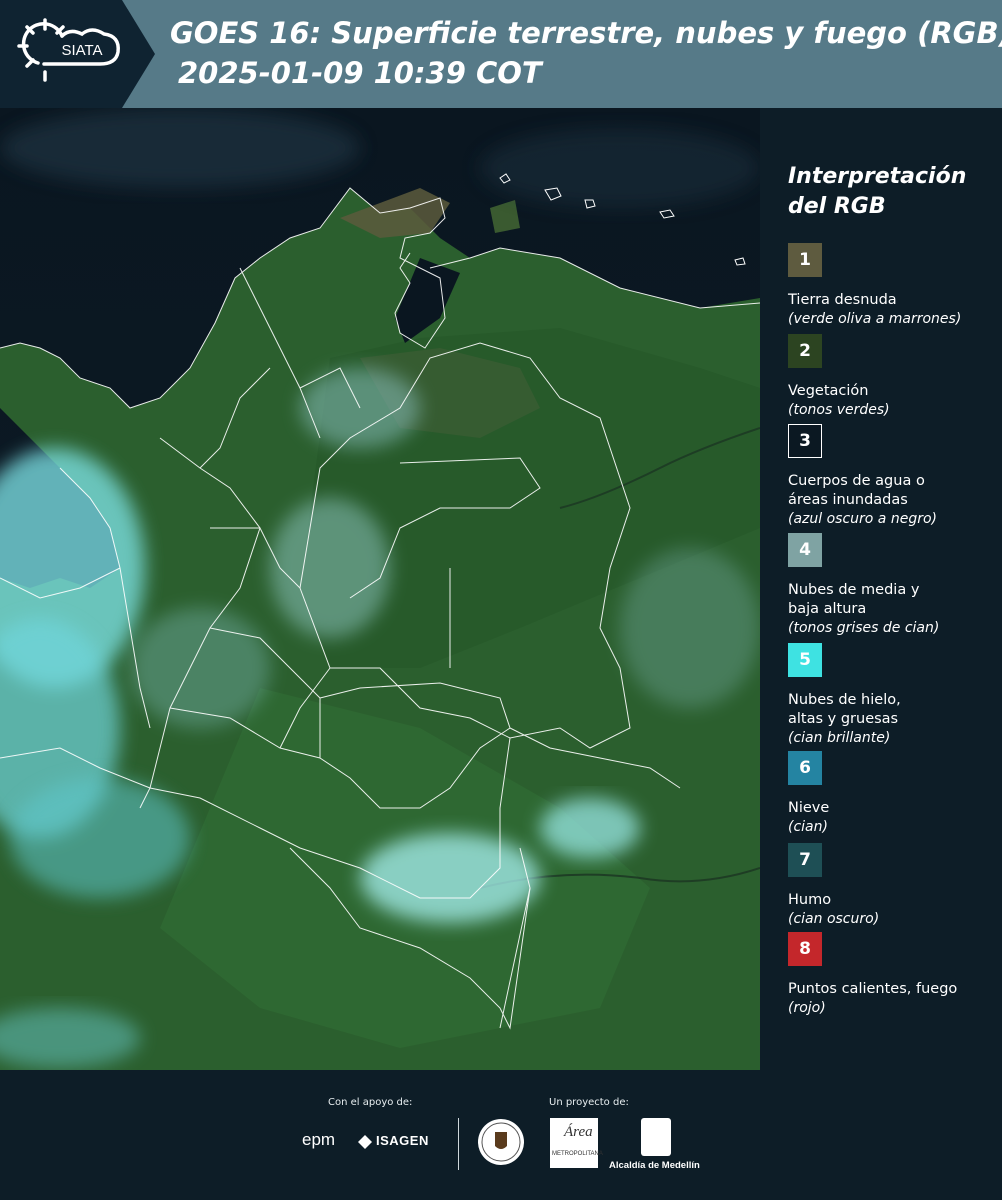  What do you see at coordinates (837, 206) in the screenshot?
I see `legend-title-line2: del RGB` at bounding box center [837, 206].